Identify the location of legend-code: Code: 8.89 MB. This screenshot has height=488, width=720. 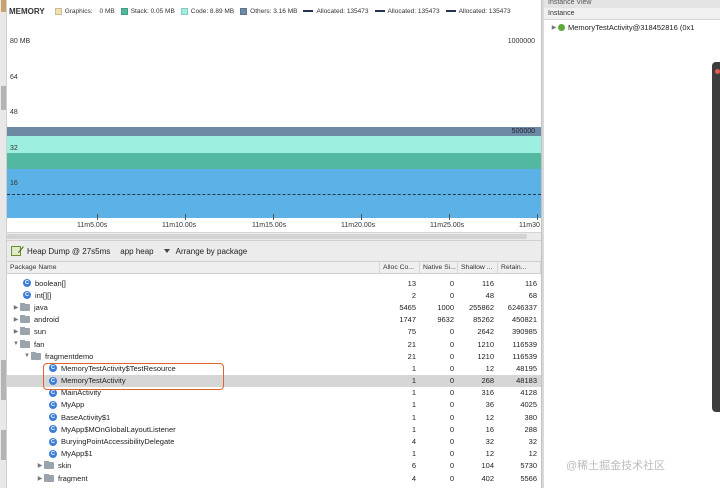
(207, 11).